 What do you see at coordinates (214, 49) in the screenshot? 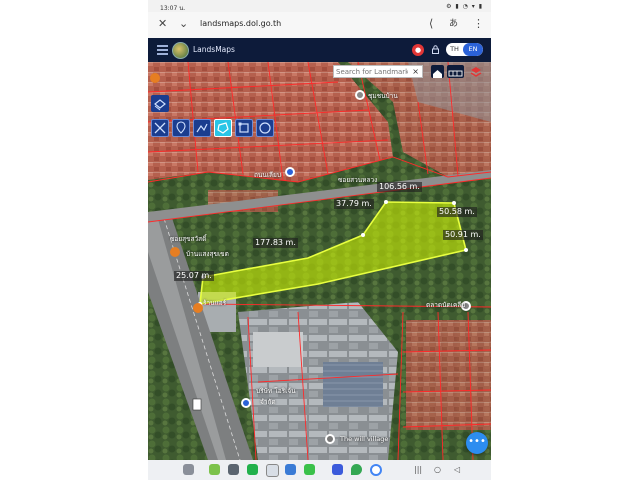
I see `app-title: LandsMaps` at bounding box center [214, 49].